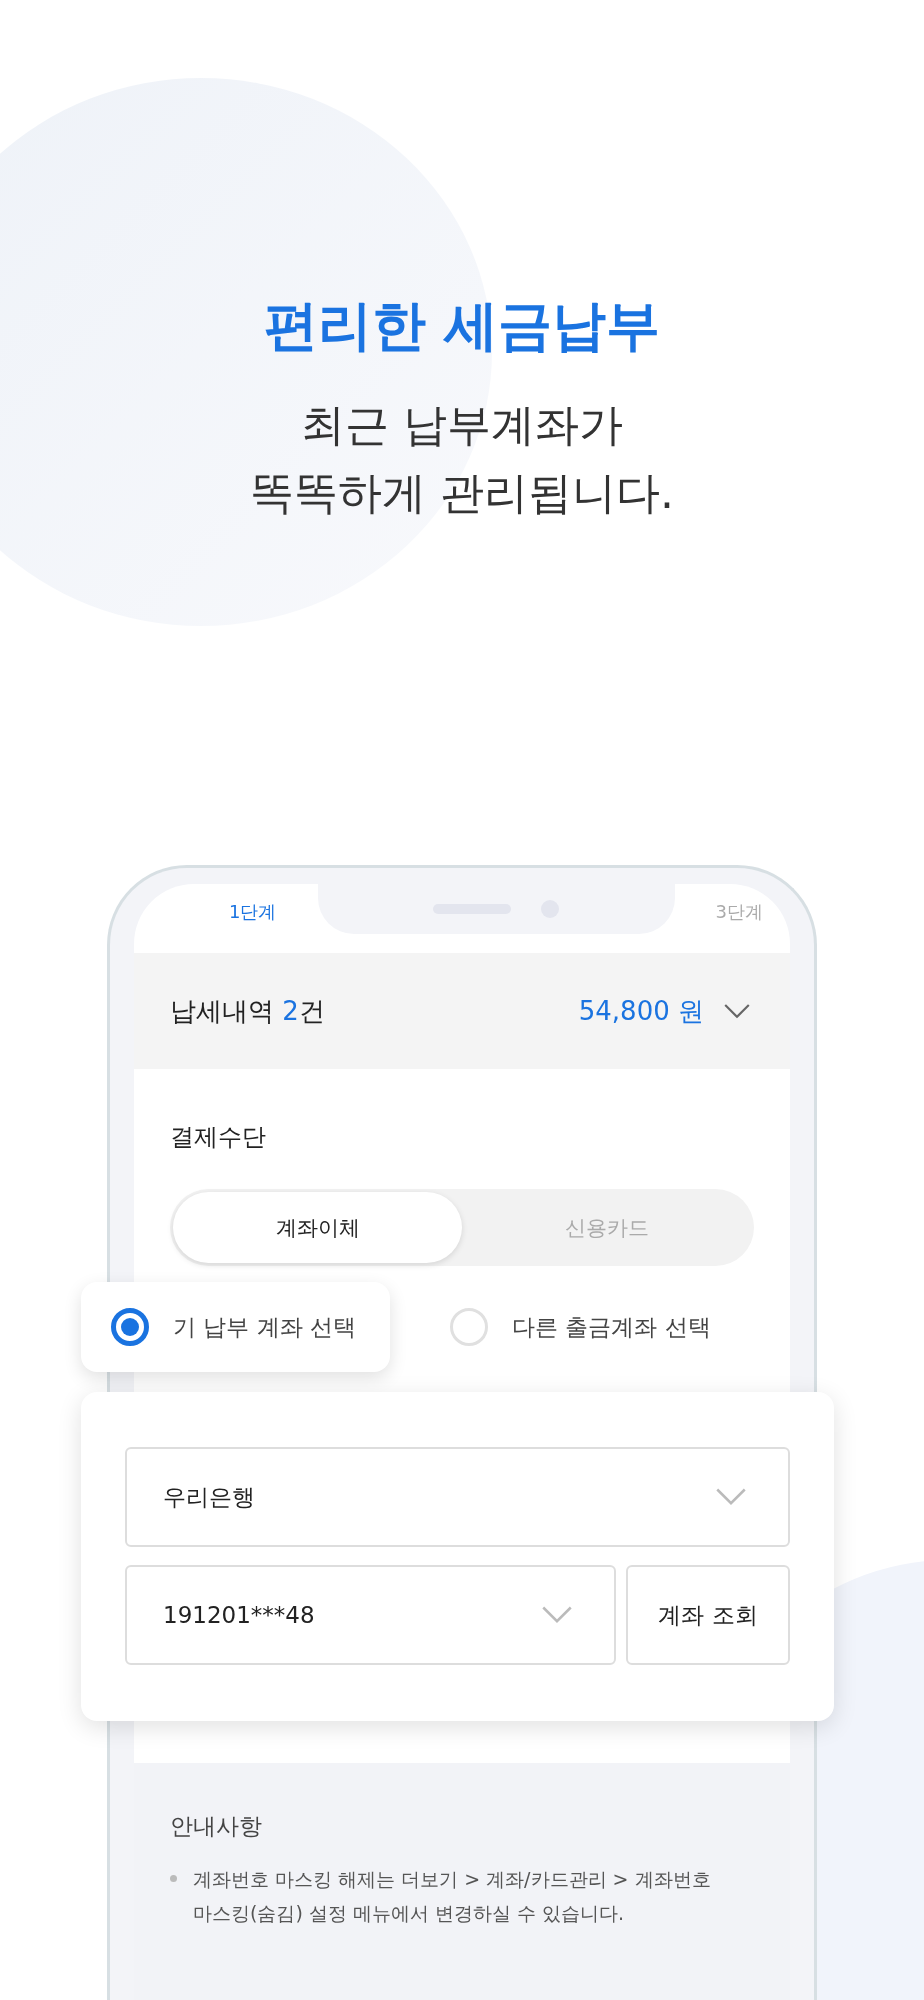 The image size is (924, 2000). What do you see at coordinates (216, 1826) in the screenshot?
I see `notice-title: 안내사항` at bounding box center [216, 1826].